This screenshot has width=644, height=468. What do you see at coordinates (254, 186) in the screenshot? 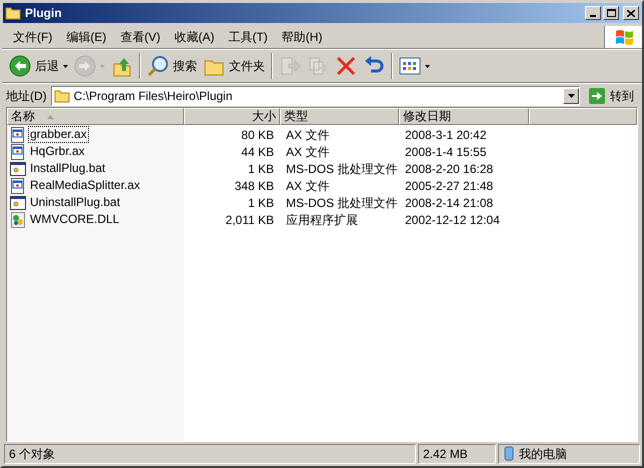
I see `table-cell-text: 348 KB` at bounding box center [254, 186].